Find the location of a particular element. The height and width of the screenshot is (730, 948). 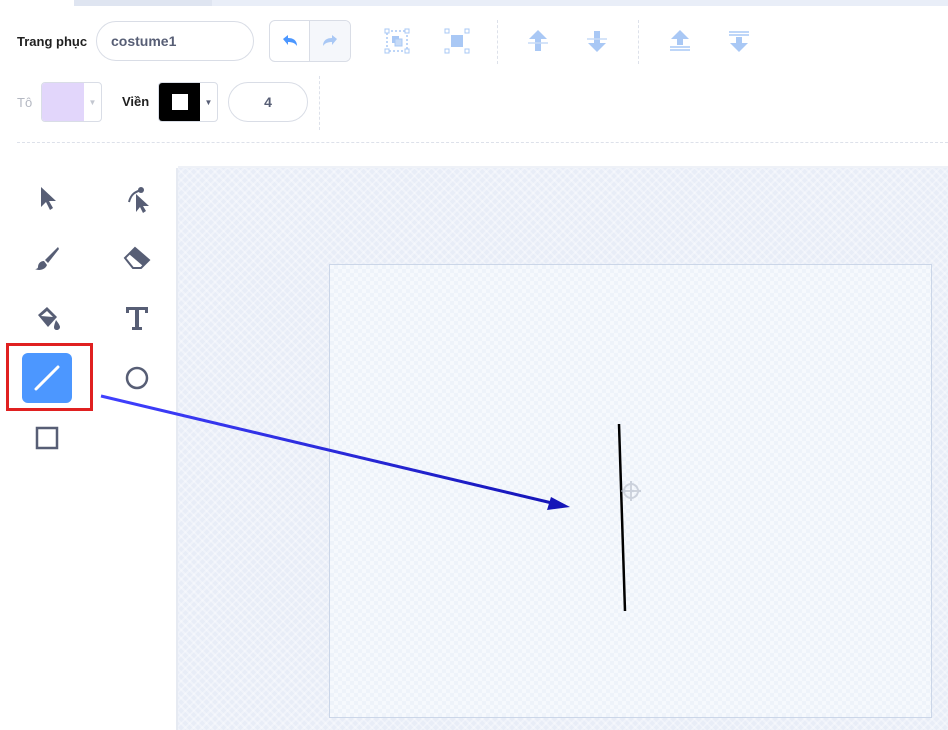

eraser-icon is located at coordinates (137, 257).